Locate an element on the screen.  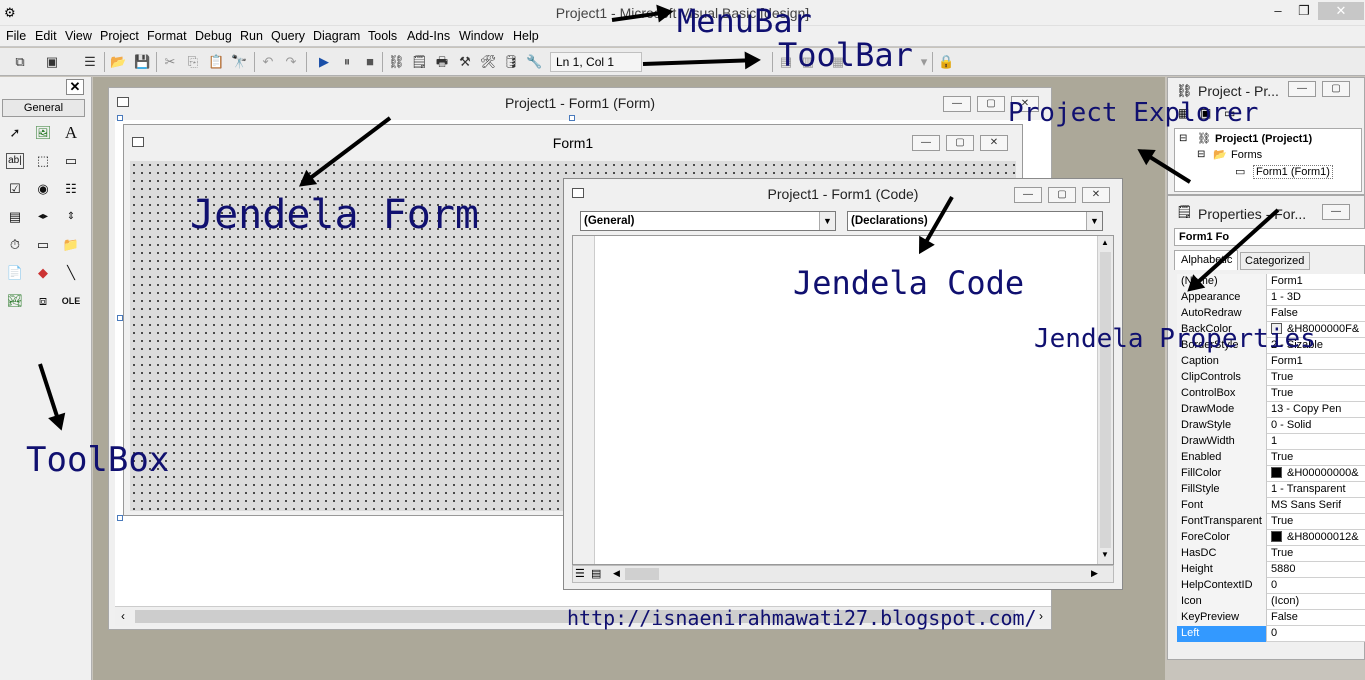
property-row: DrawMode 13 - Copy Pen is located at coordinates (1271, 410).